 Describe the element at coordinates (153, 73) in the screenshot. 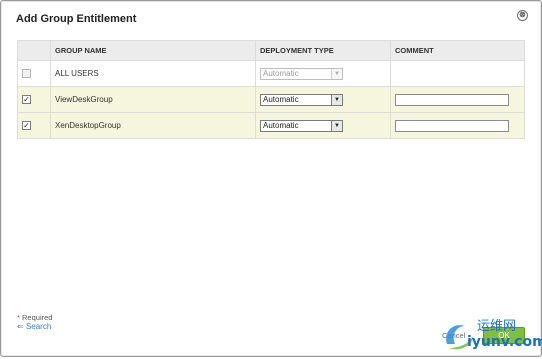

I see `group-name-cell: ALL USERS` at that location.